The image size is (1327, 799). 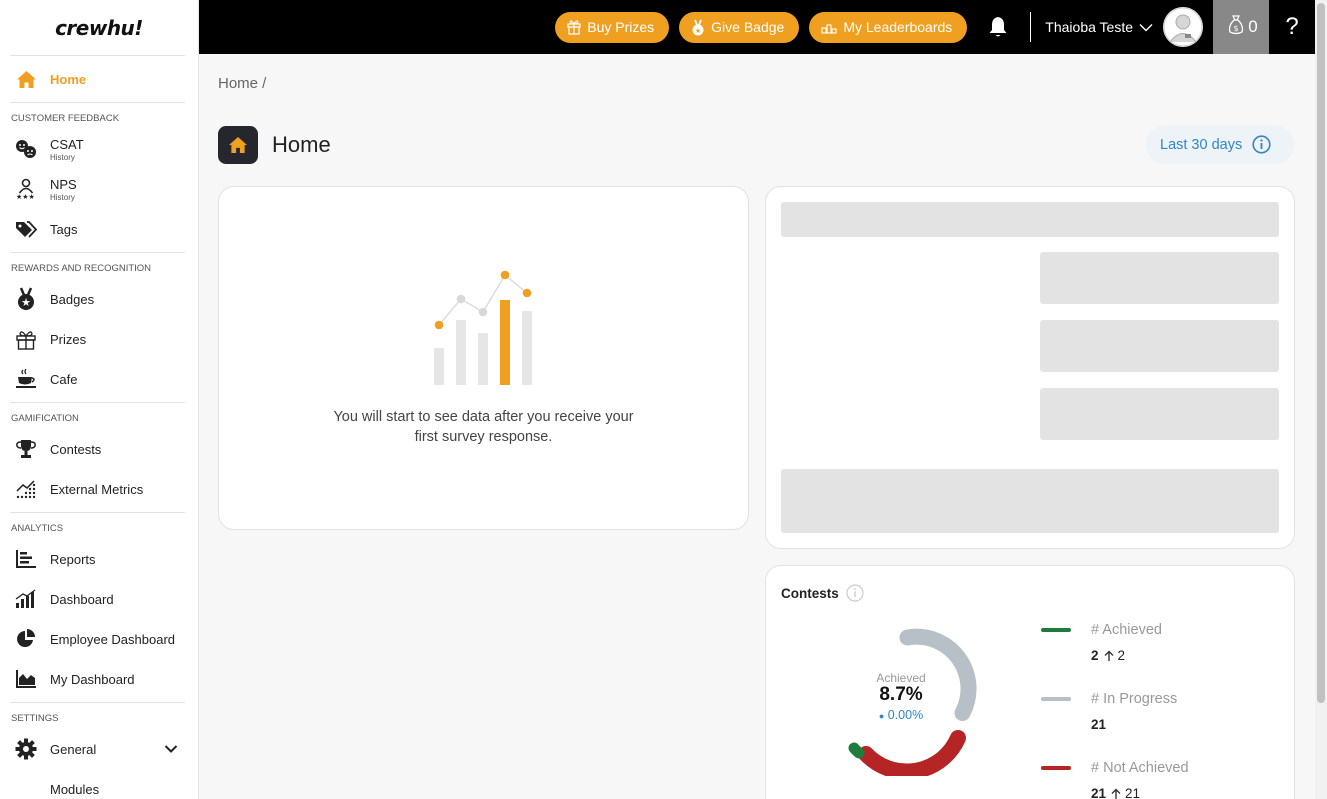 I want to click on coffee-cup-icon, so click(x=26, y=379).